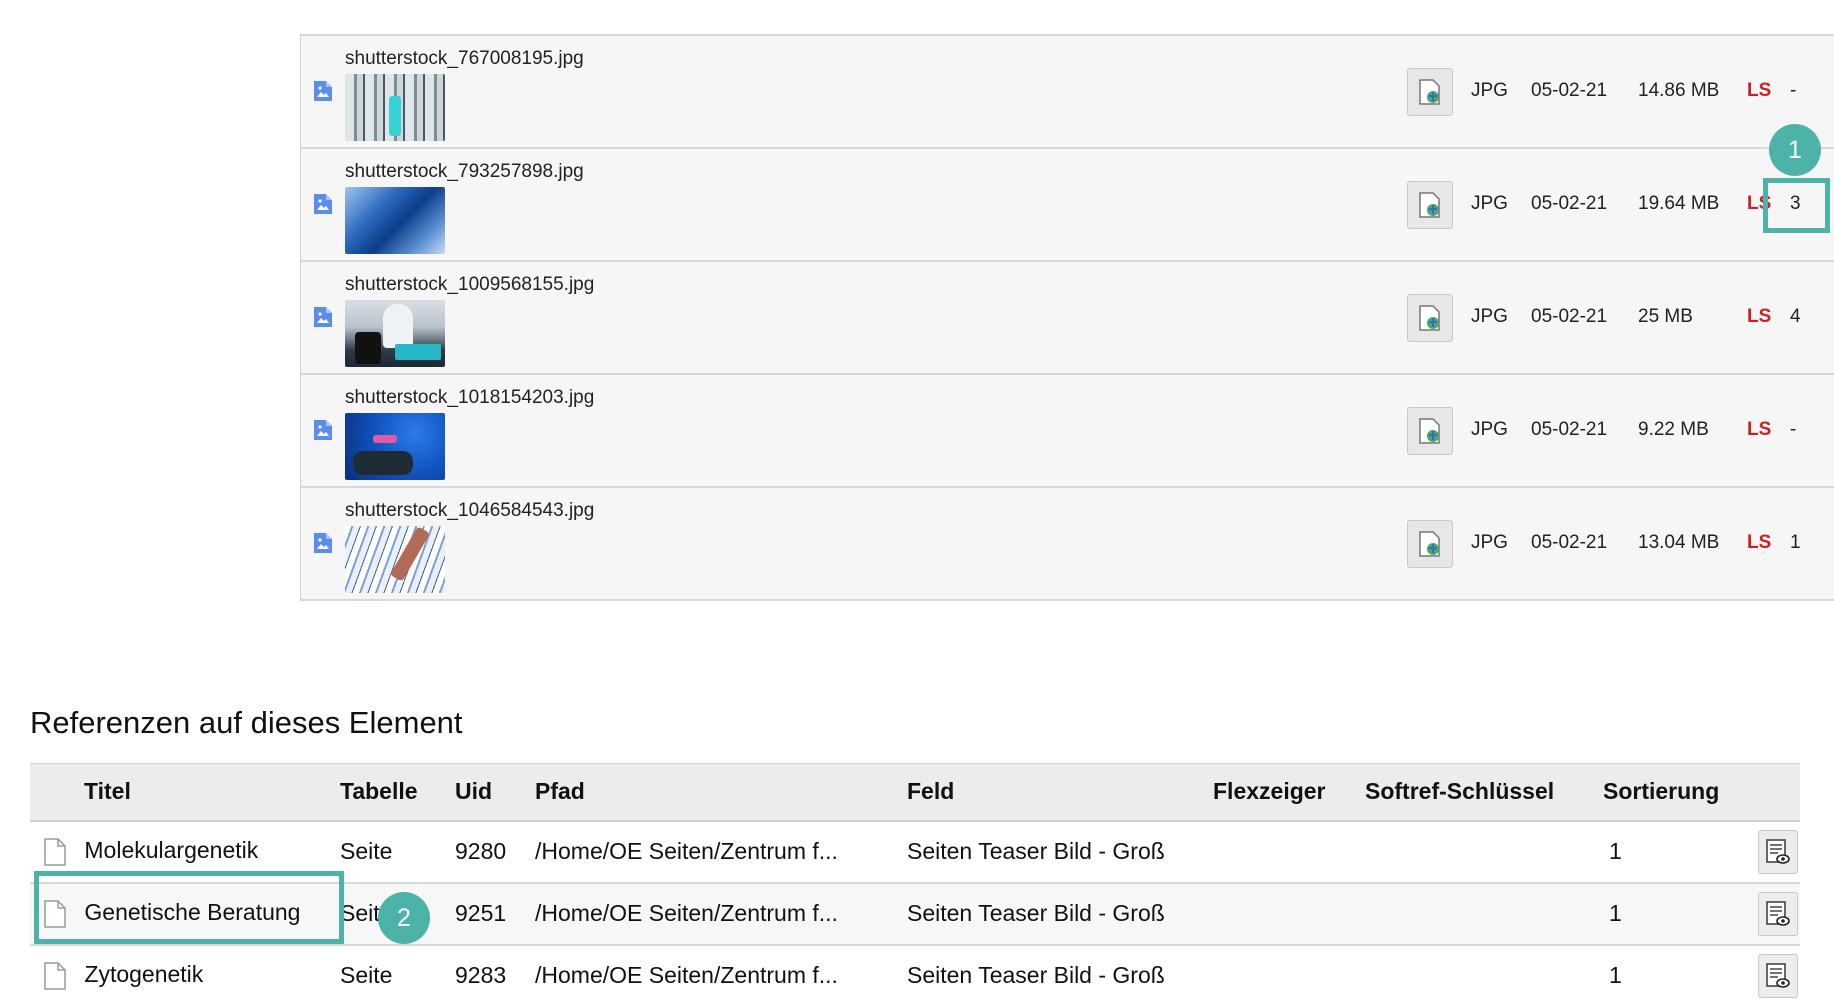  What do you see at coordinates (1673, 429) in the screenshot?
I see `file-size: 9.22 MB` at bounding box center [1673, 429].